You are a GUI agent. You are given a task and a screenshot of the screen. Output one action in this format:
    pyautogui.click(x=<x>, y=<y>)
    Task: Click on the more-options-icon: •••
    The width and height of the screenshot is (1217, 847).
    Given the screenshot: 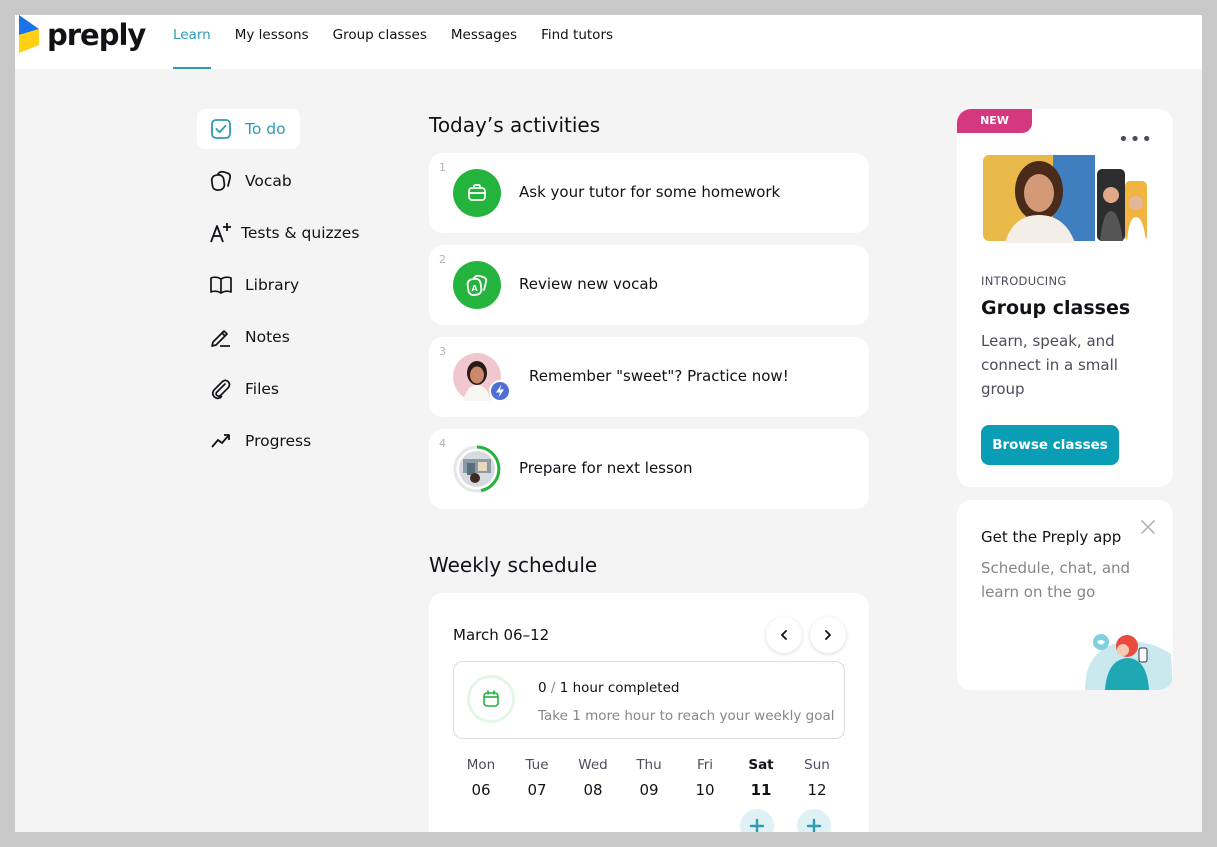 What is the action you would take?
    pyautogui.click(x=1135, y=139)
    